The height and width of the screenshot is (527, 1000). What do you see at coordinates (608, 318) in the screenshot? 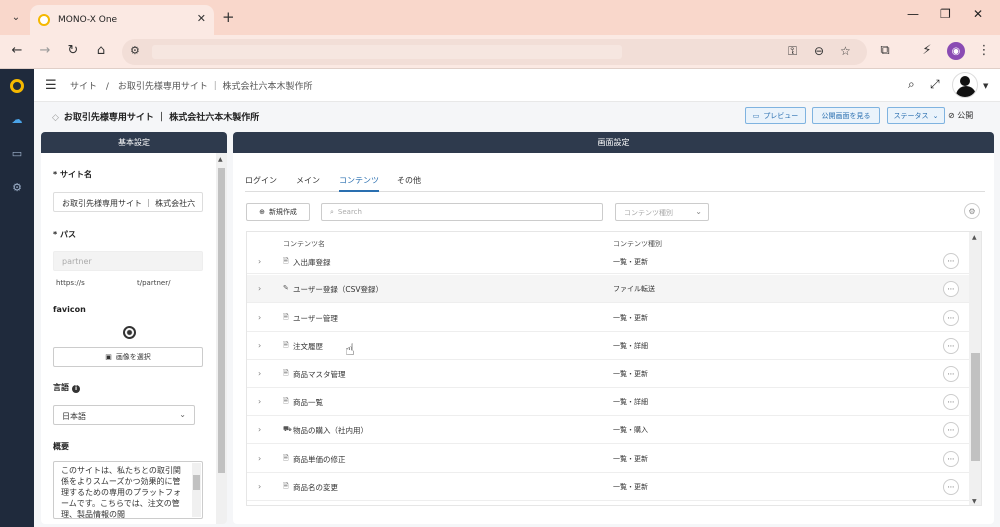
I see `table-row: › 🗎 ユーザー管理 一覧・更新 ⋯` at bounding box center [608, 318].